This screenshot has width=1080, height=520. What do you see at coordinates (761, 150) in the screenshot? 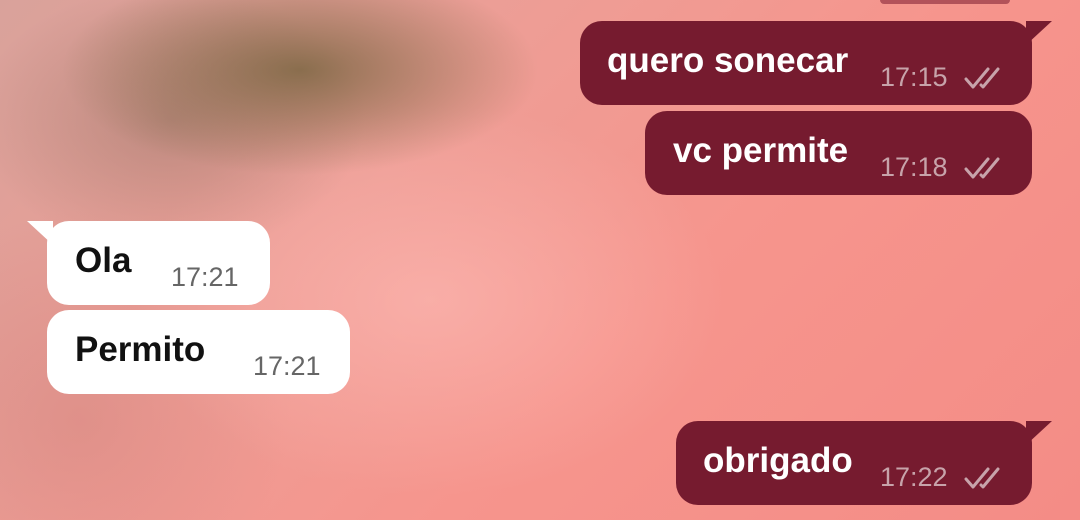
I see `message-text: vc permite` at bounding box center [761, 150].